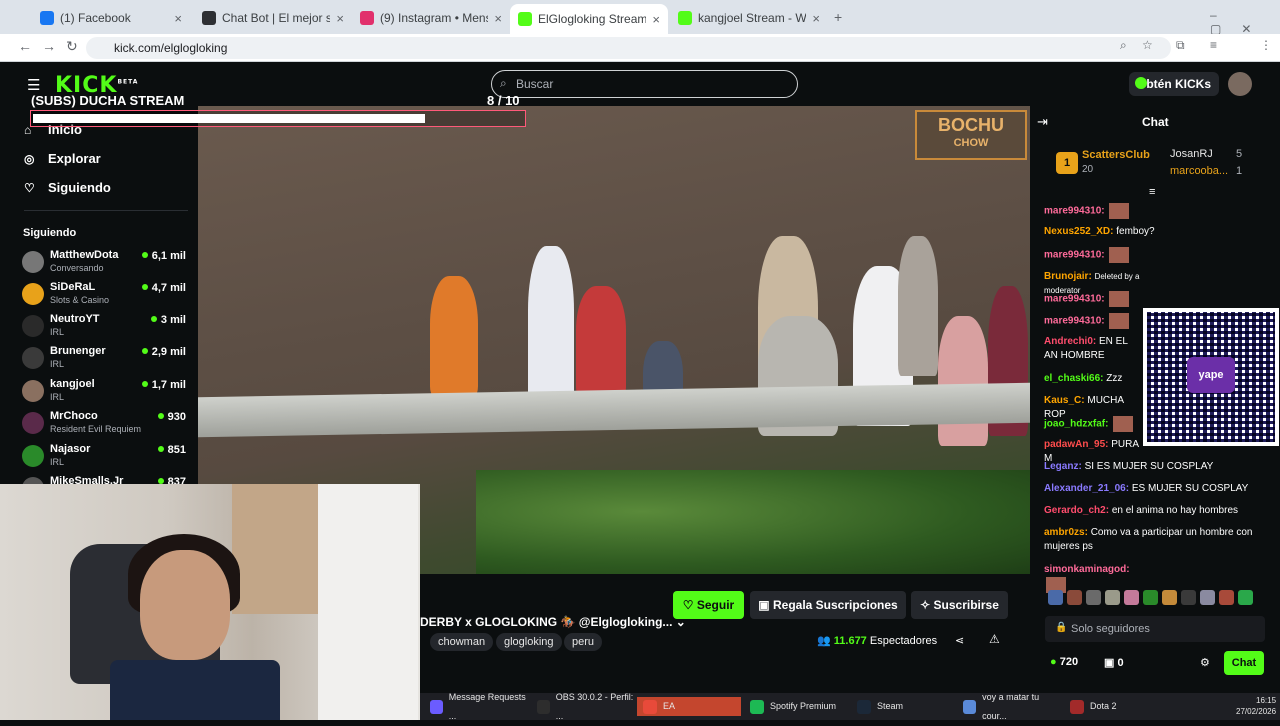 The image size is (1280, 726). Describe the element at coordinates (1087, 569) in the screenshot. I see `chat-username: simonkaminagod:` at that location.